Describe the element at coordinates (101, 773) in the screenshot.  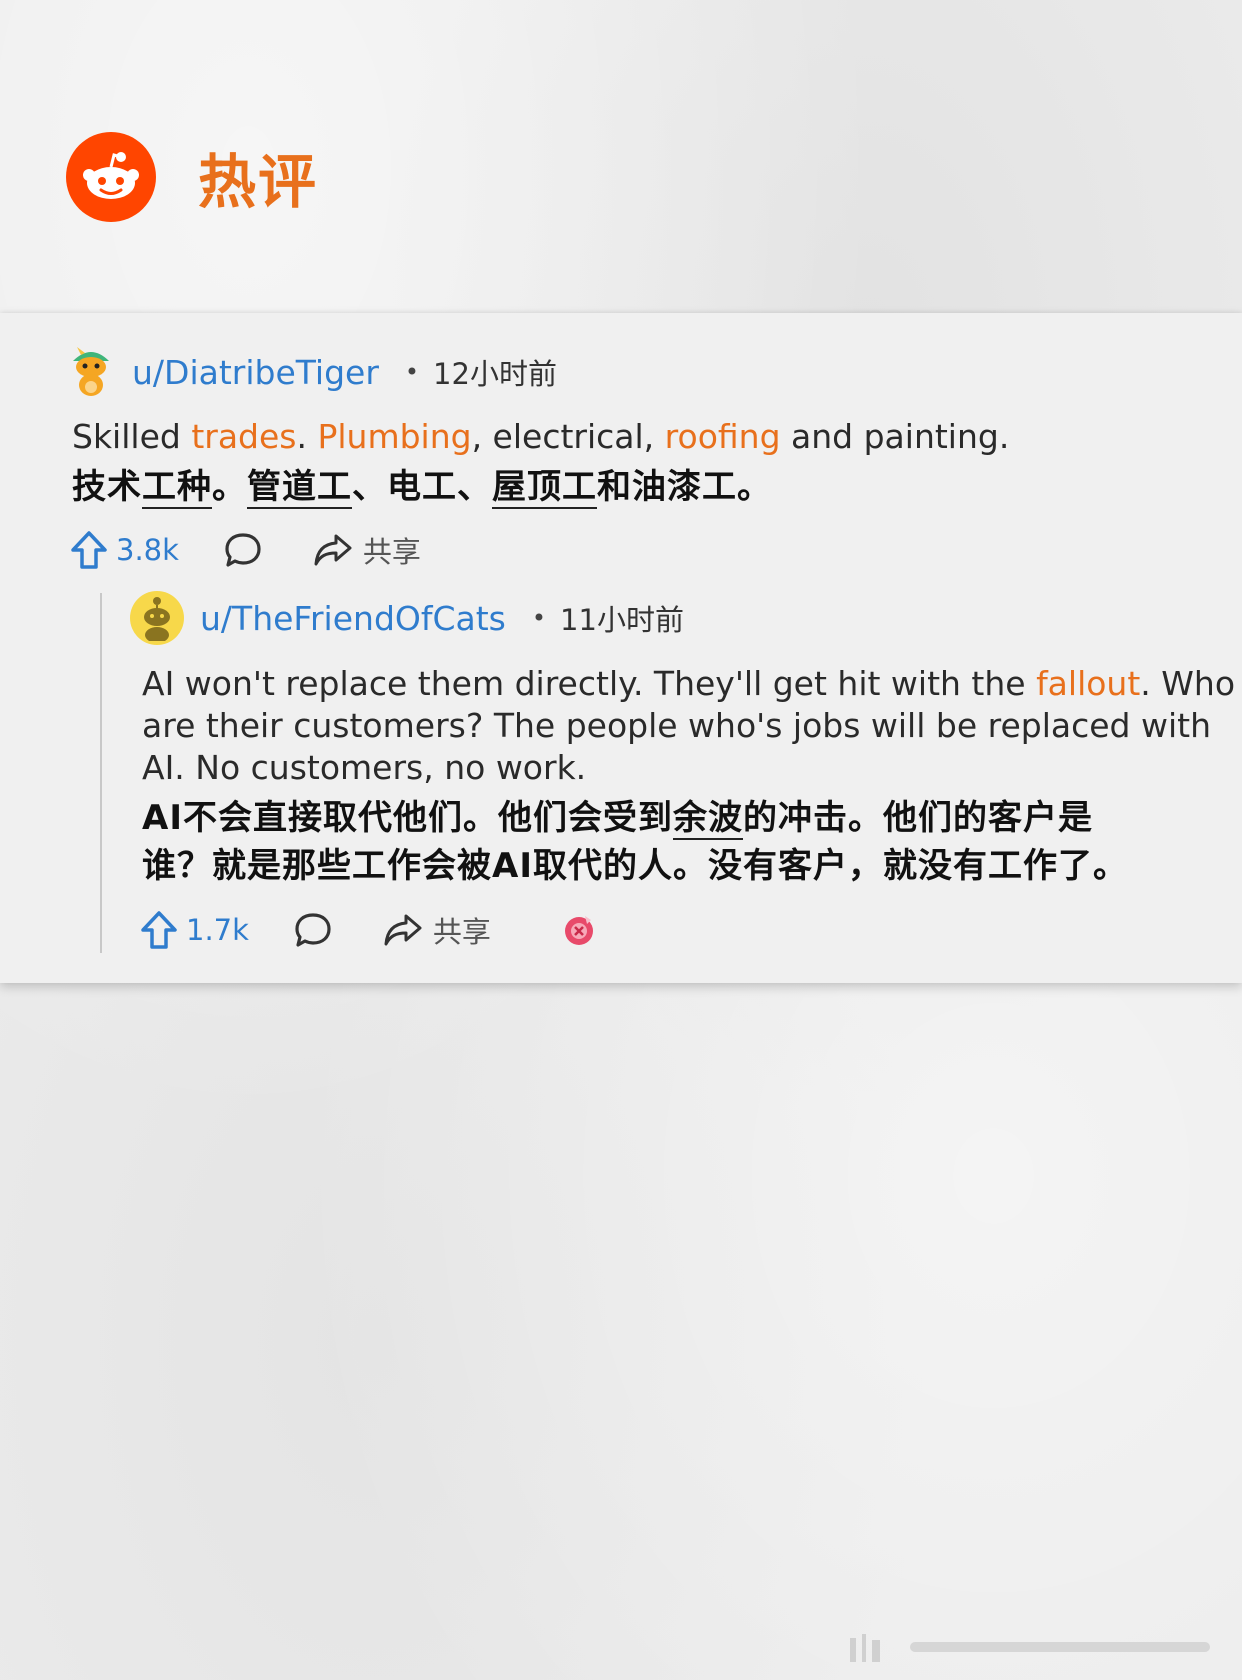
I see `thread-line` at that location.